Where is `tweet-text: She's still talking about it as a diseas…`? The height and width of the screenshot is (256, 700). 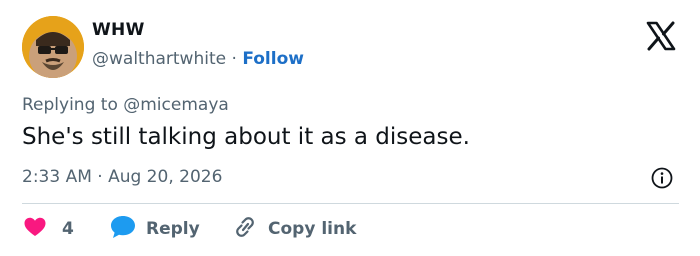
tweet-text: She's still talking about it as a diseas… is located at coordinates (246, 137).